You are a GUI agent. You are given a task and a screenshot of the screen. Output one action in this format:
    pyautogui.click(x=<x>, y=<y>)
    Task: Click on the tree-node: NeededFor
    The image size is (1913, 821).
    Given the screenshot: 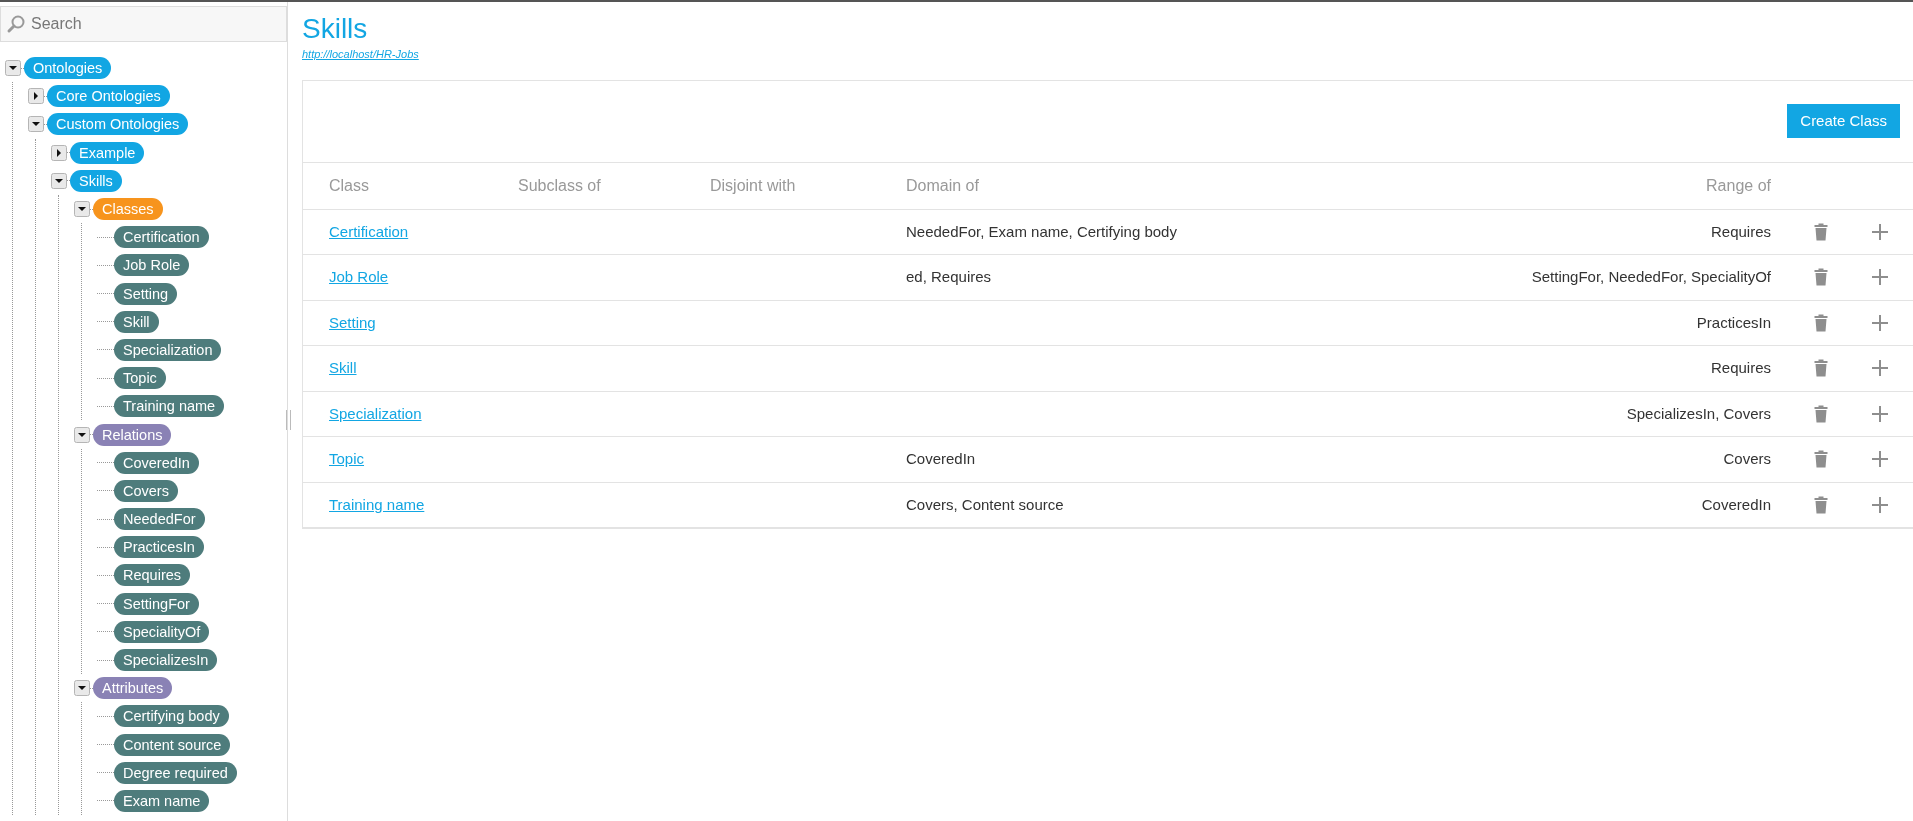 What is the action you would take?
    pyautogui.click(x=159, y=519)
    